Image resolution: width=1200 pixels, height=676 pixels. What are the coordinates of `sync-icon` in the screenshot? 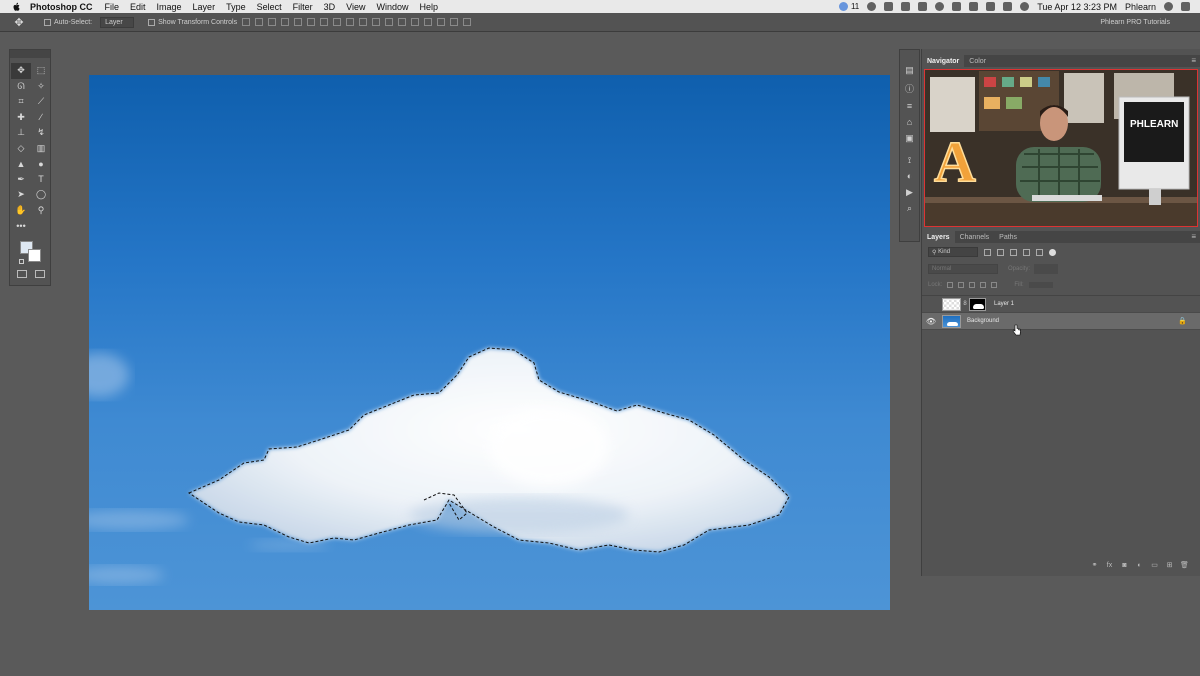 It's located at (940, 6).